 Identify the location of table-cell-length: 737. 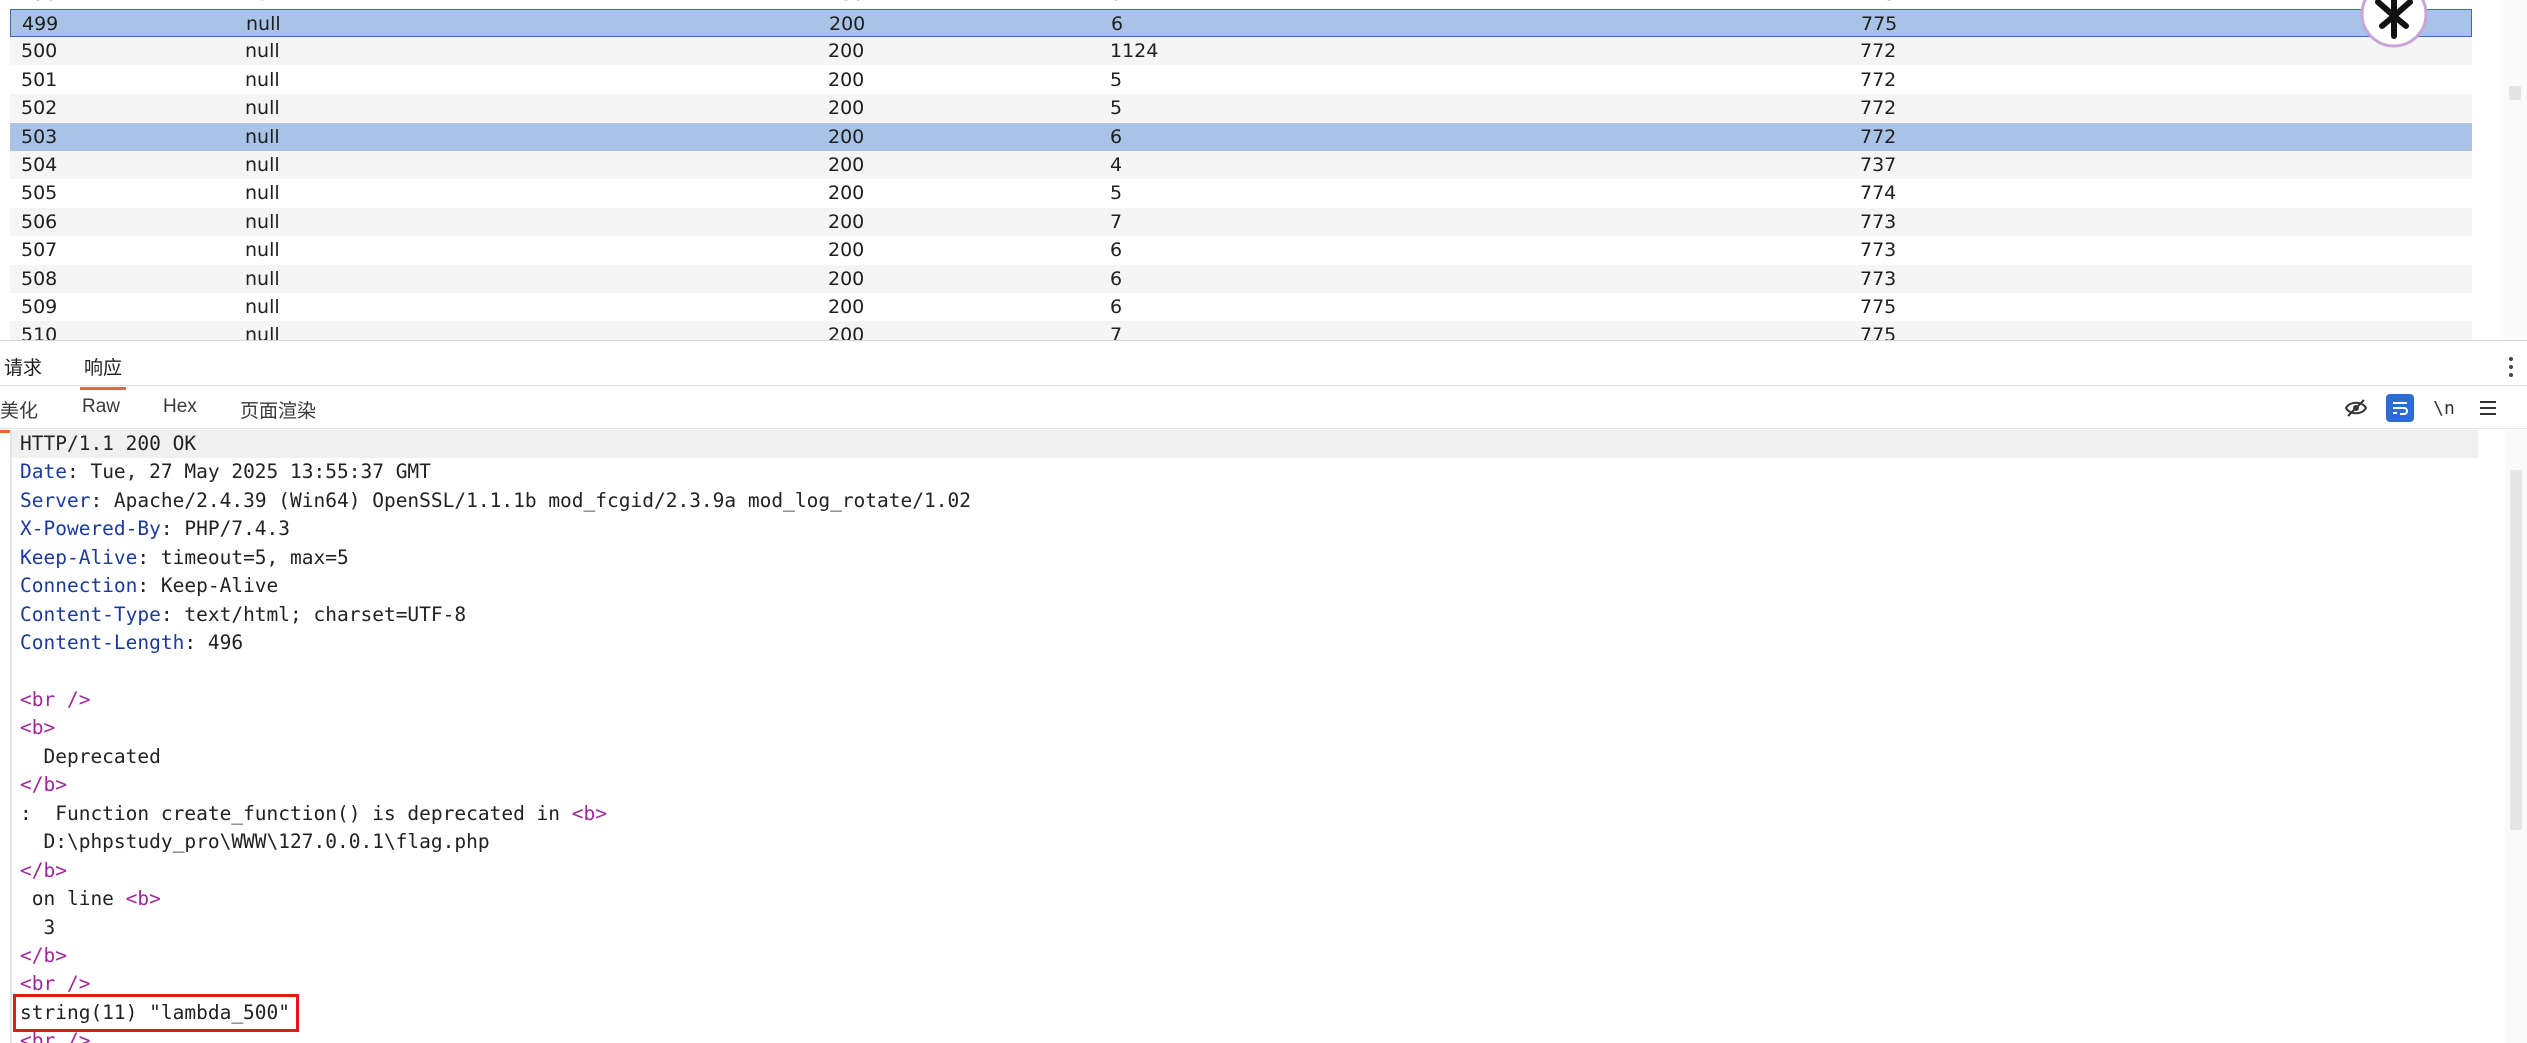
(1878, 165).